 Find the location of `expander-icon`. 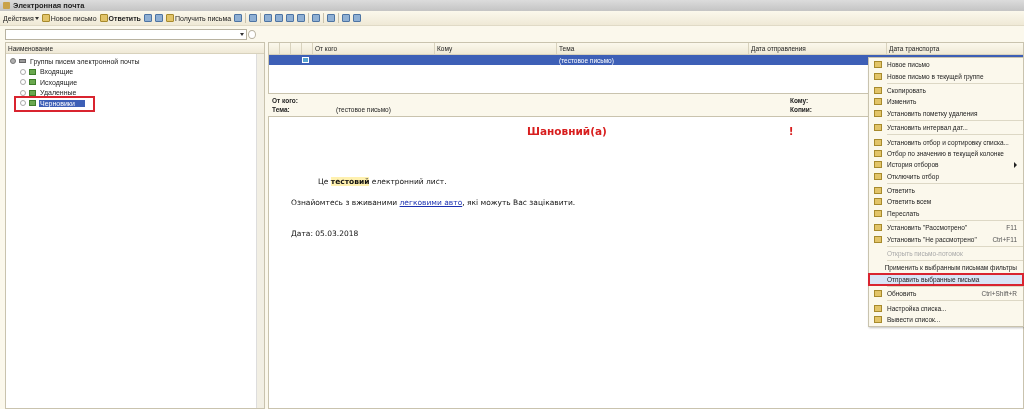

expander-icon is located at coordinates (13, 61).